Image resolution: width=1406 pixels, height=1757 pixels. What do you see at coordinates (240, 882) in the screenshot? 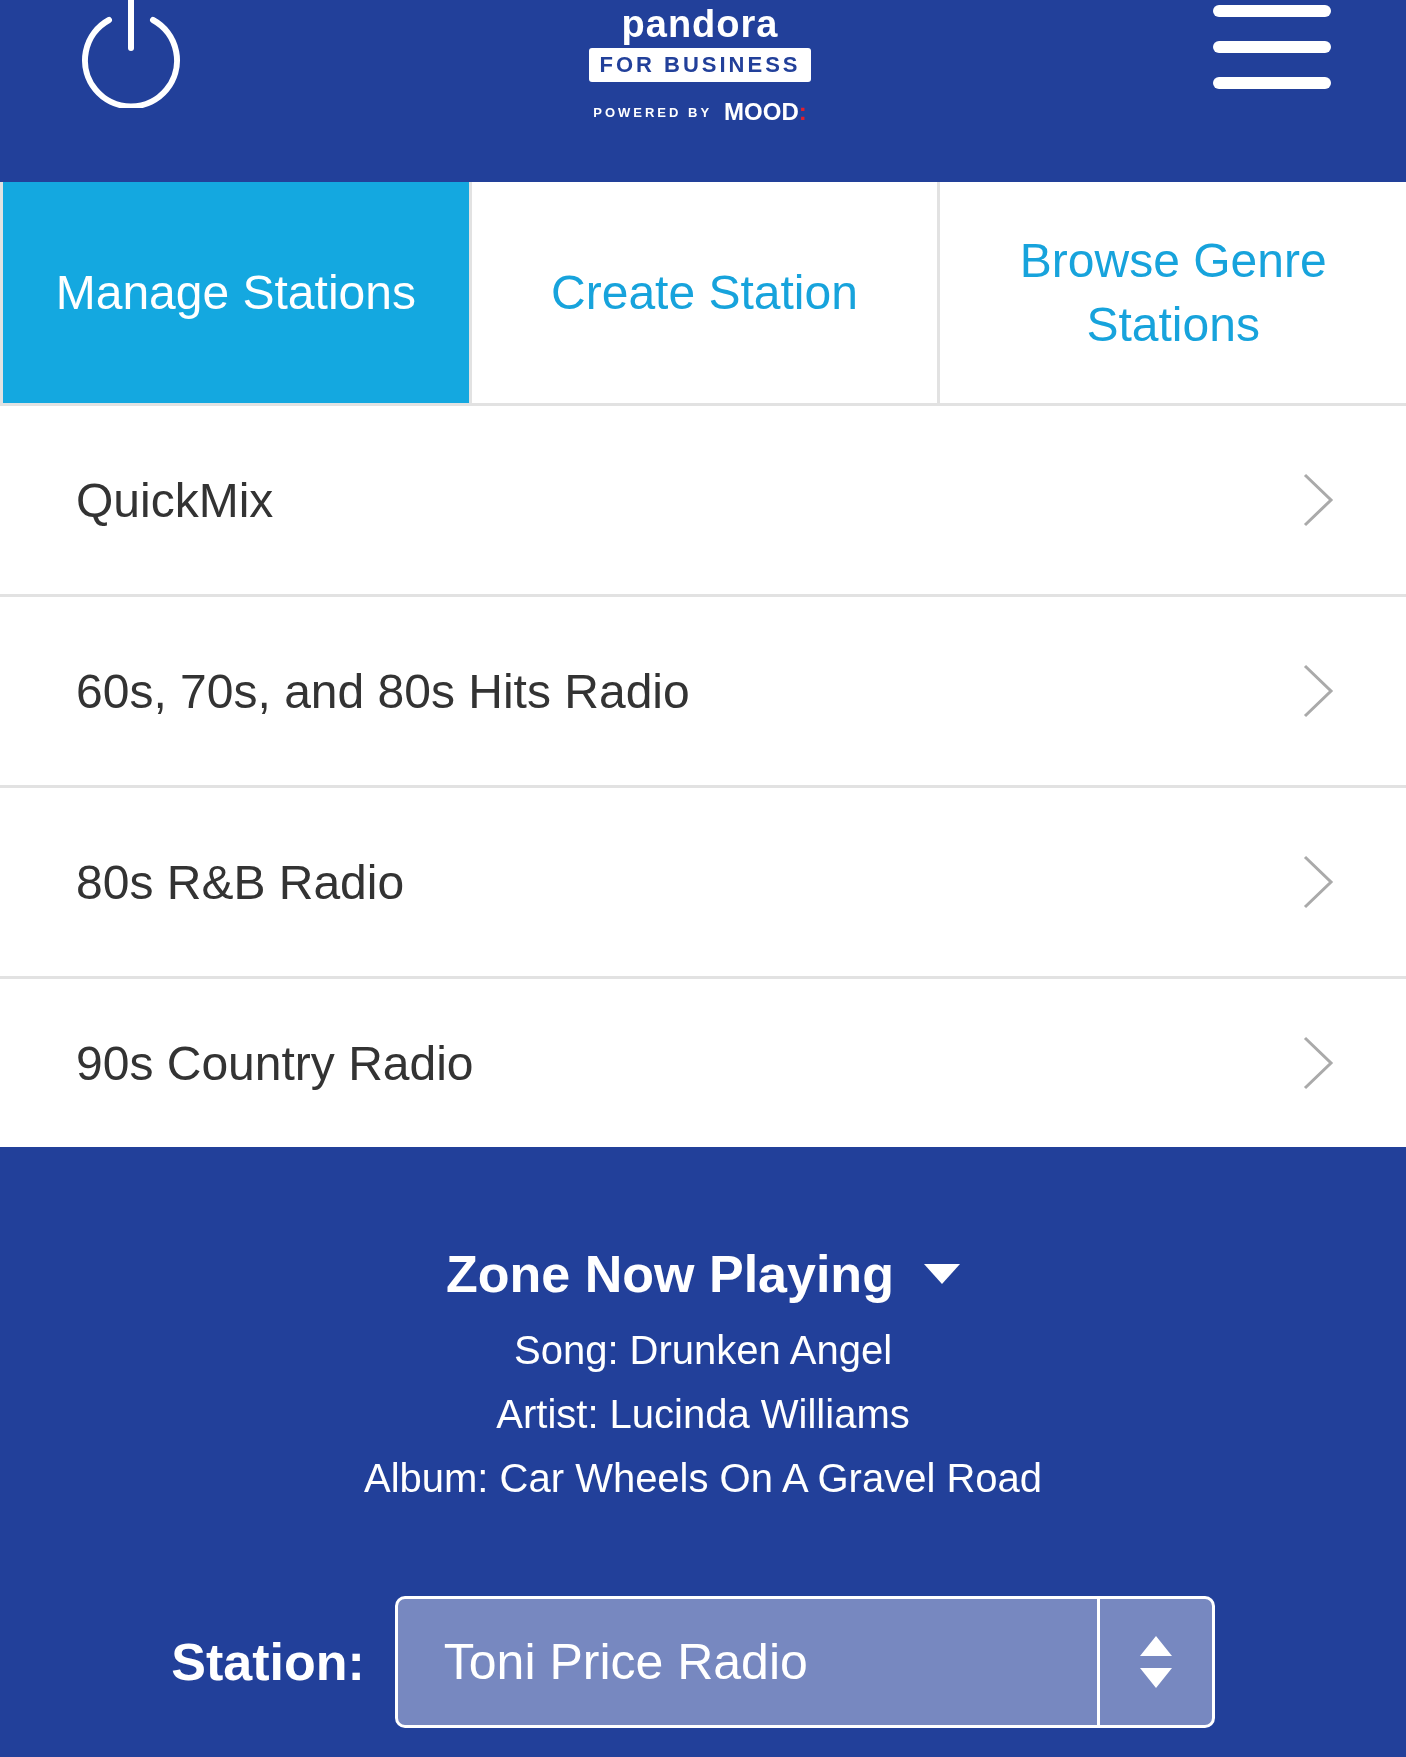
I see `station-name: 80s R&B Radio` at bounding box center [240, 882].